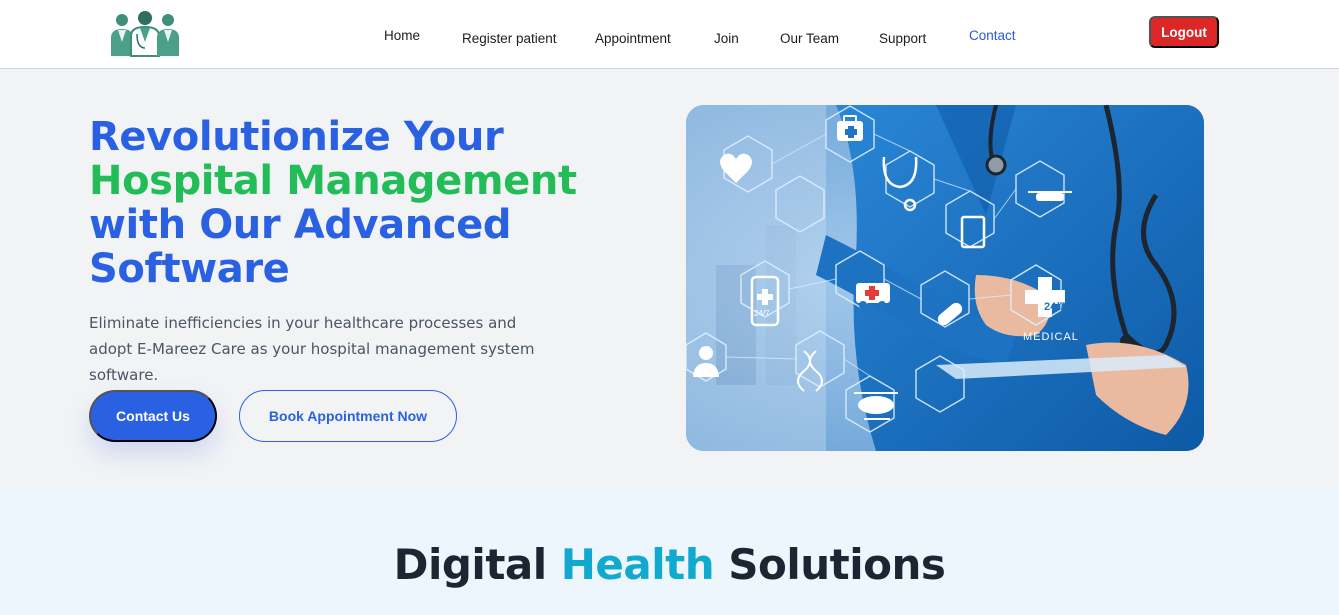 The height and width of the screenshot is (615, 1339). I want to click on nav-home: Home, so click(402, 35).